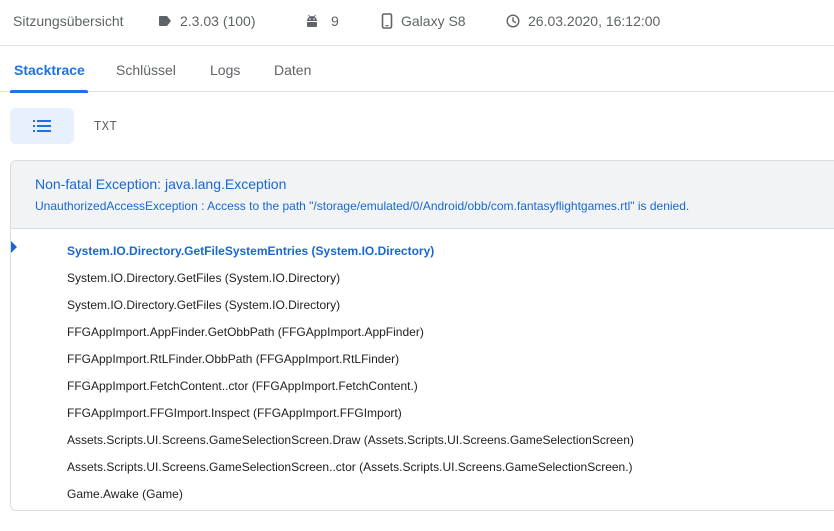 The width and height of the screenshot is (834, 531). Describe the element at coordinates (335, 21) in the screenshot. I see `android-version-value: 9` at that location.